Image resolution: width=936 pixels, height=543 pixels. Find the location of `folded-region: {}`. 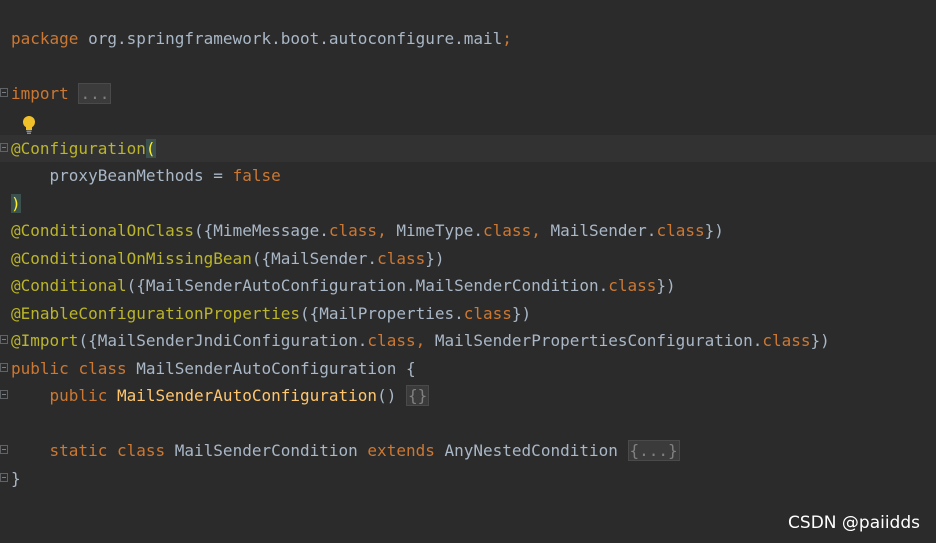

folded-region: {} is located at coordinates (417, 395).